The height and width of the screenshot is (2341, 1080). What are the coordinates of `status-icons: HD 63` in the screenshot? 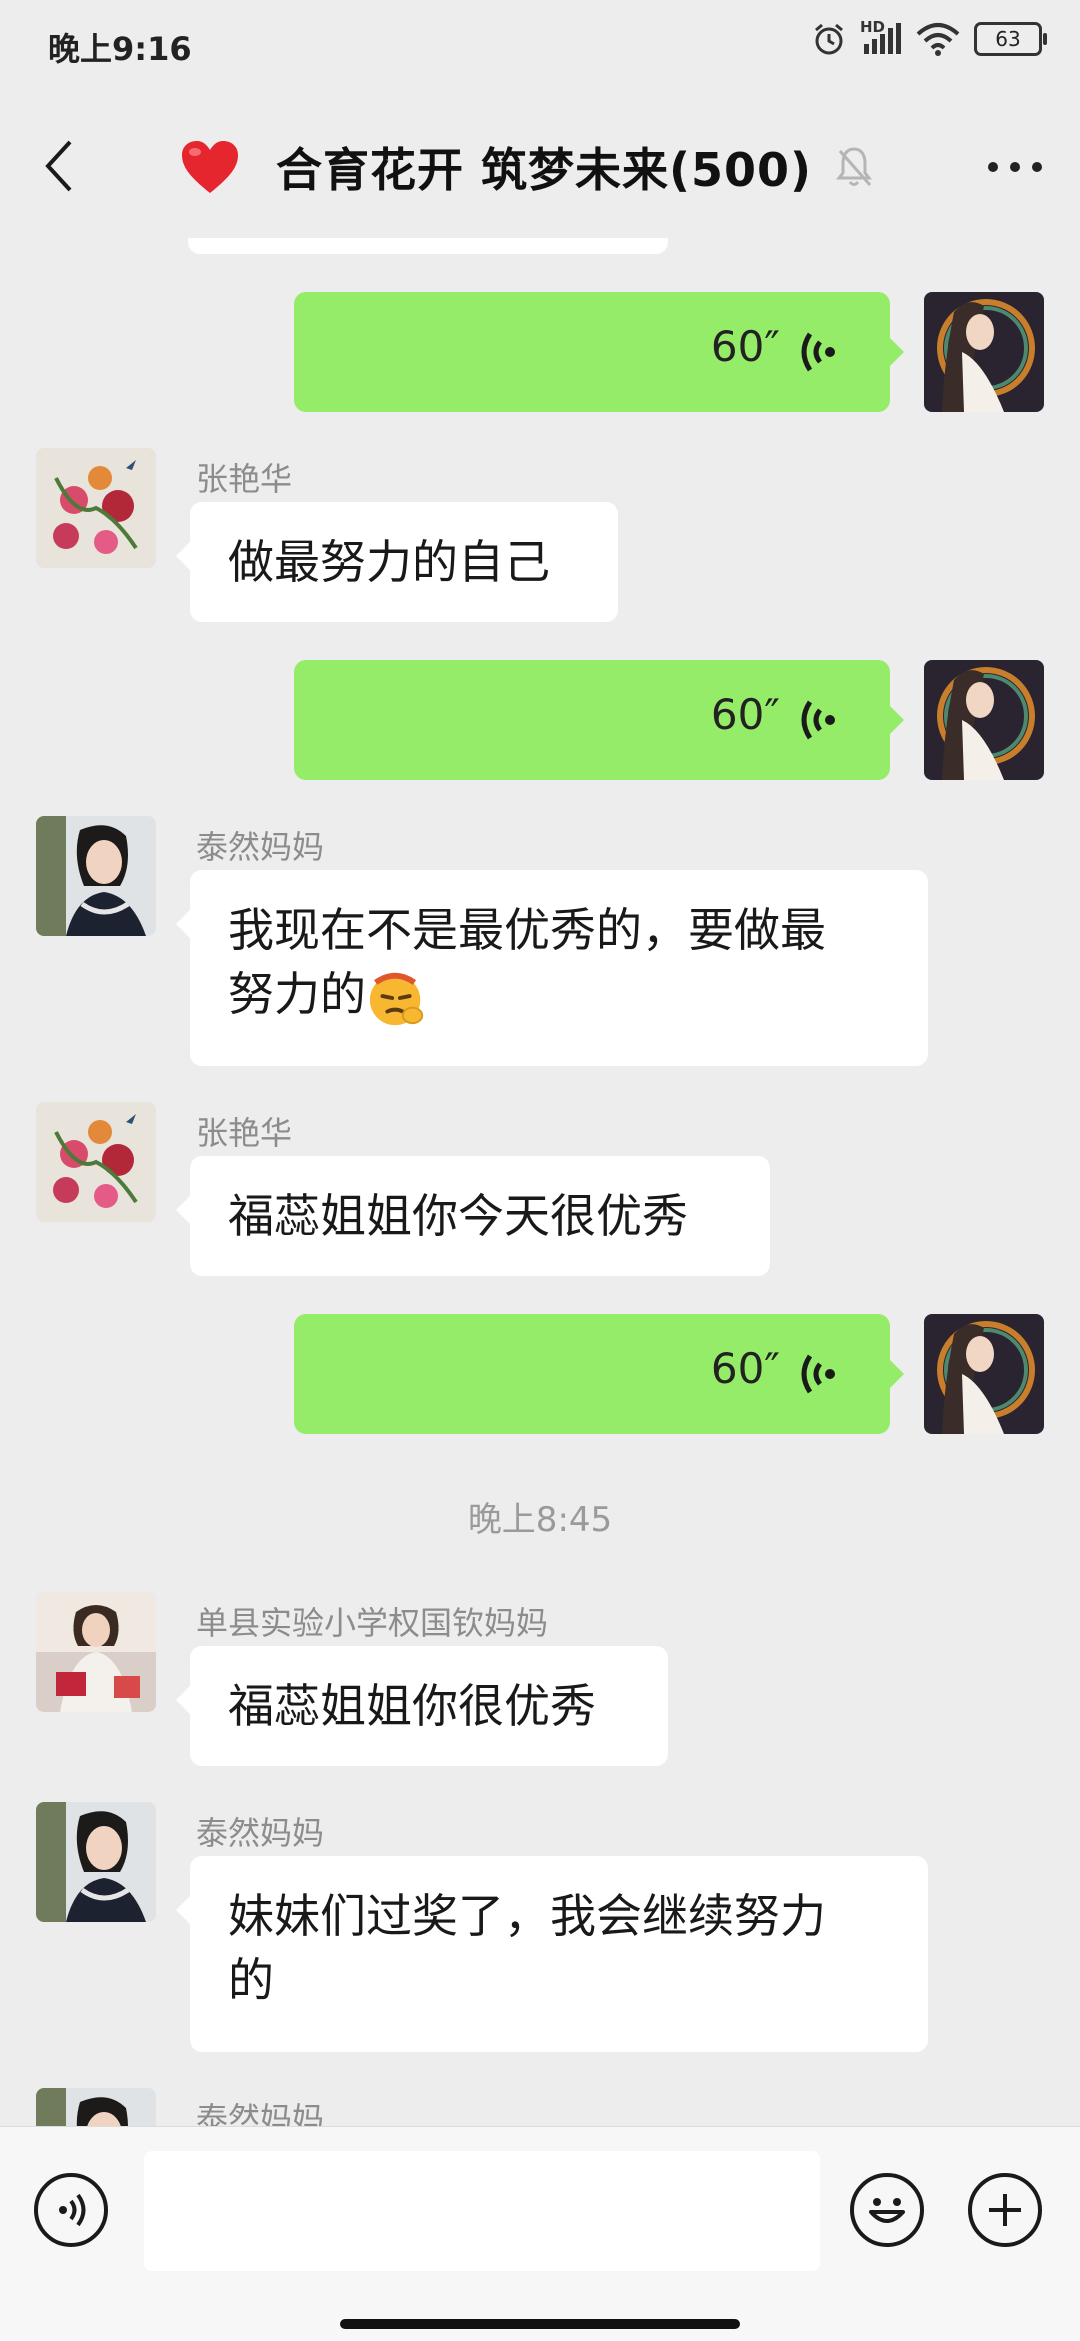 It's located at (929, 37).